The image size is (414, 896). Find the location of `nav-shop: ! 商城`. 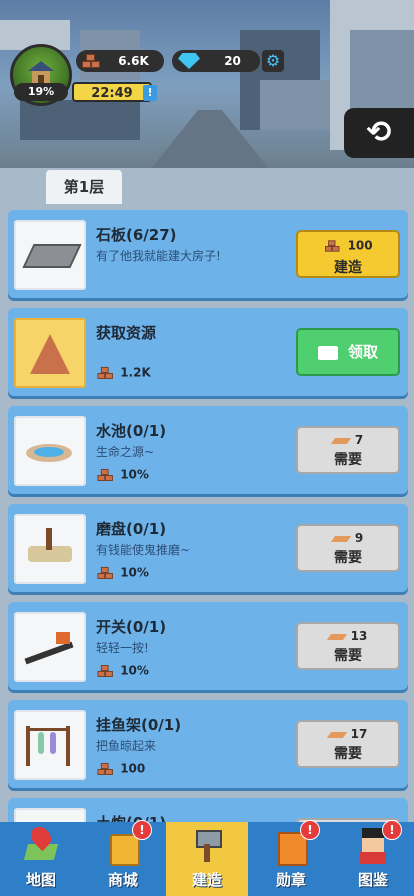

nav-shop: ! 商城 is located at coordinates (123, 858).